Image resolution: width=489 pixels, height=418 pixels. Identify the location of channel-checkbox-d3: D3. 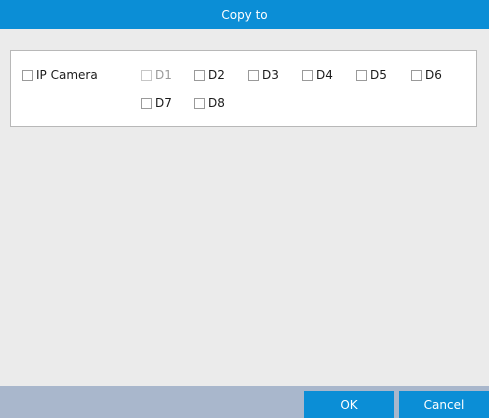
(263, 75).